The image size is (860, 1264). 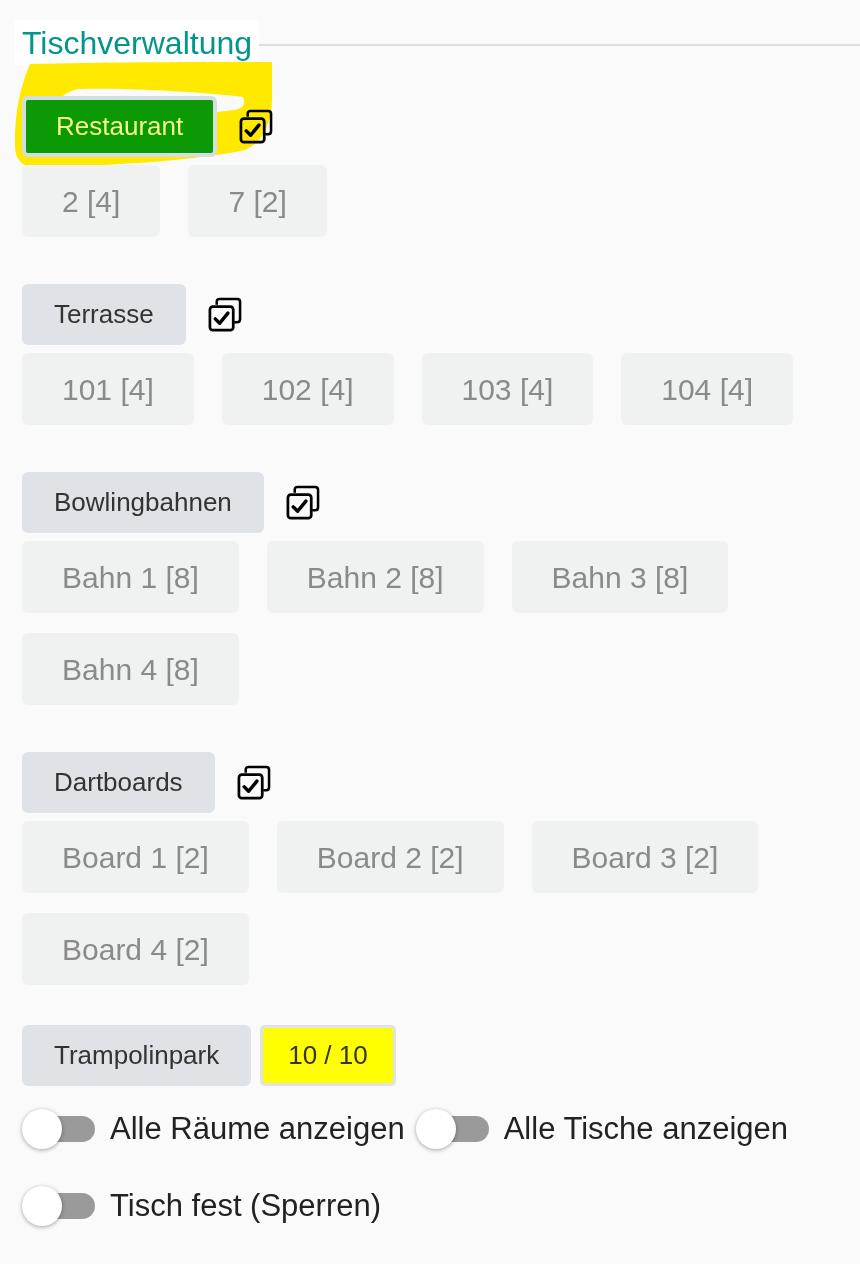 What do you see at coordinates (108, 389) in the screenshot?
I see `table-button: 101 [4]` at bounding box center [108, 389].